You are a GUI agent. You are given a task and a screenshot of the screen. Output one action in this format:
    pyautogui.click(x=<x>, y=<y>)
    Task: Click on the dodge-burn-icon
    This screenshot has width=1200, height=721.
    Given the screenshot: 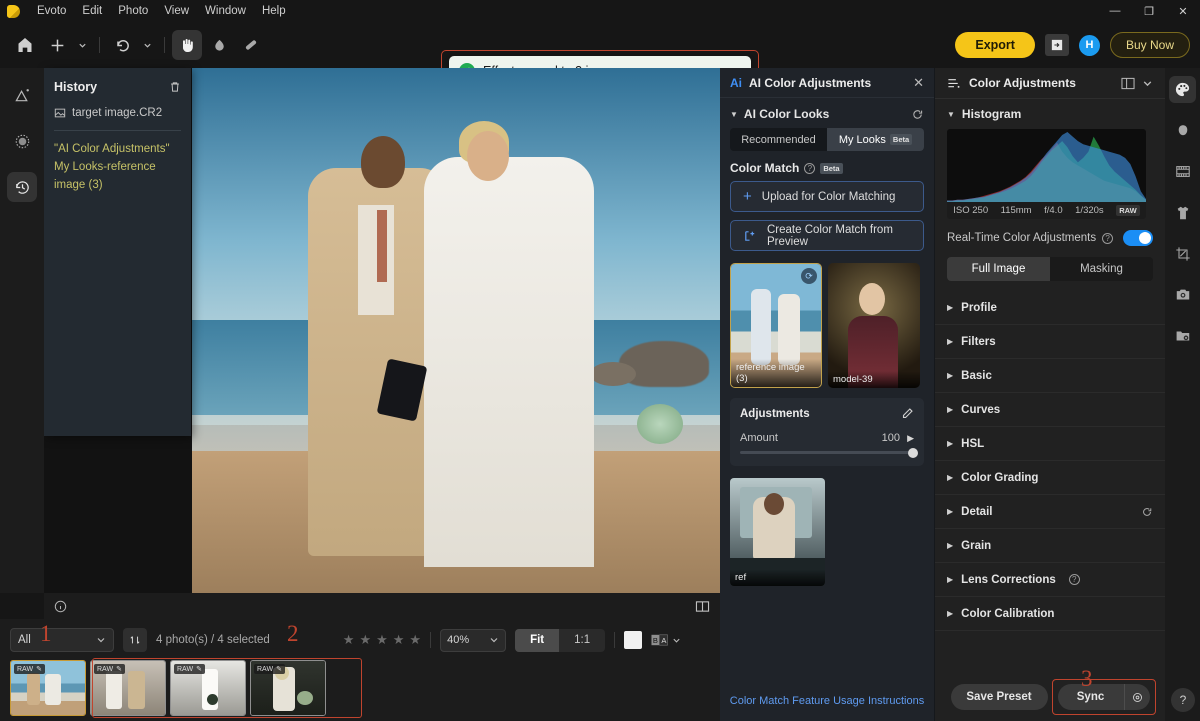 What is the action you would take?
    pyautogui.click(x=219, y=45)
    